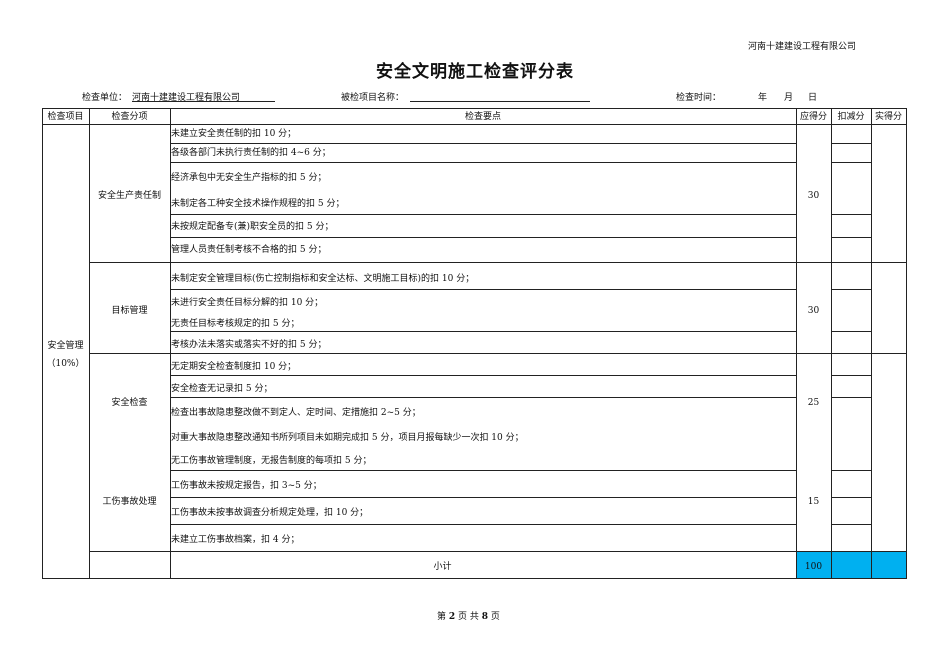  What do you see at coordinates (789, 98) in the screenshot?
I see `month-label: 月` at bounding box center [789, 98].